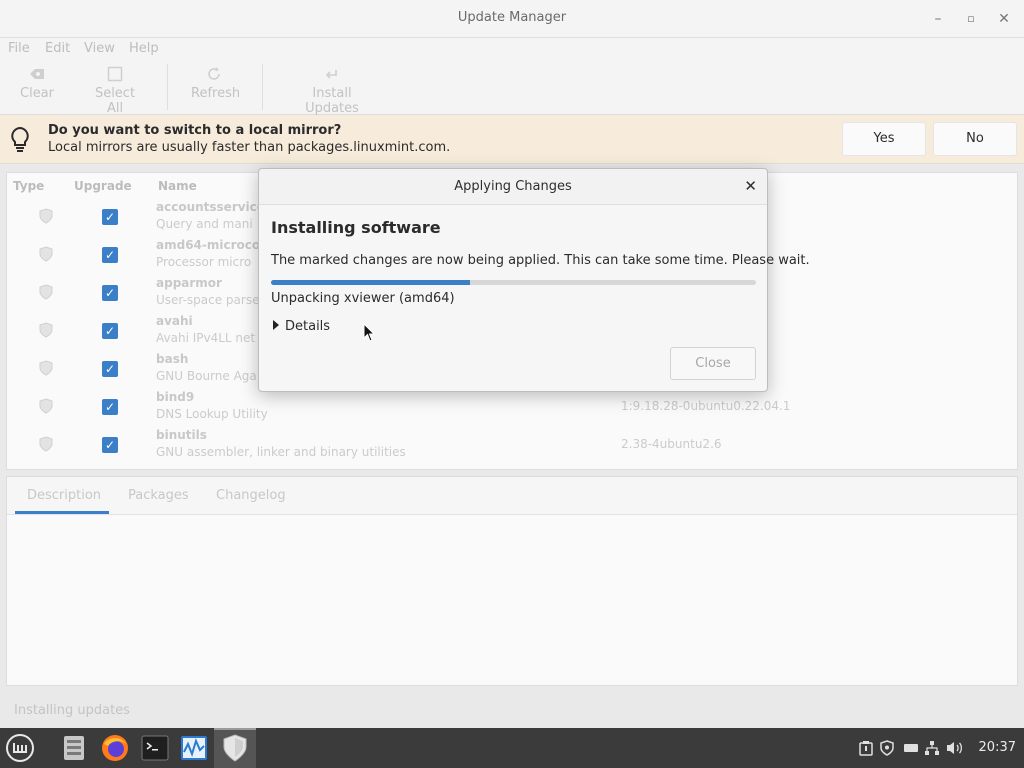 This screenshot has width=1024, height=768. I want to click on package-name: avahi, so click(174, 321).